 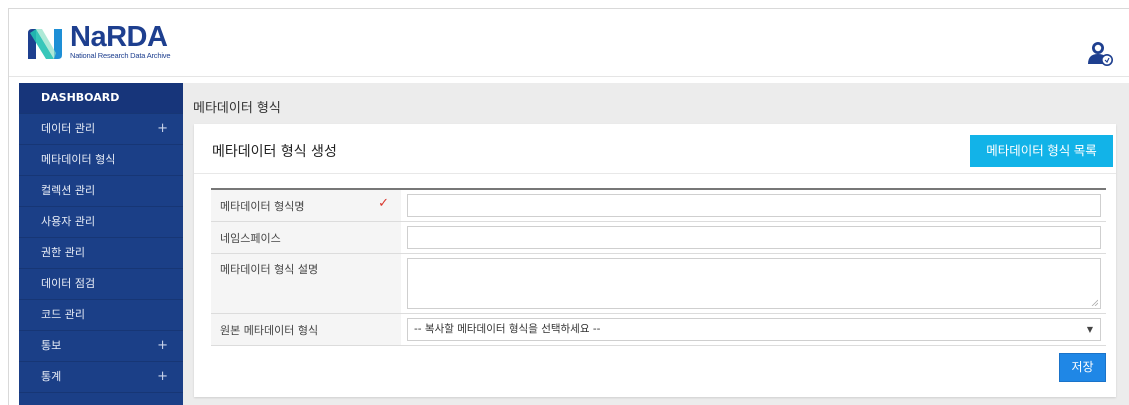 I want to click on sidebar-item-label: DASHBOARD, so click(x=80, y=97).